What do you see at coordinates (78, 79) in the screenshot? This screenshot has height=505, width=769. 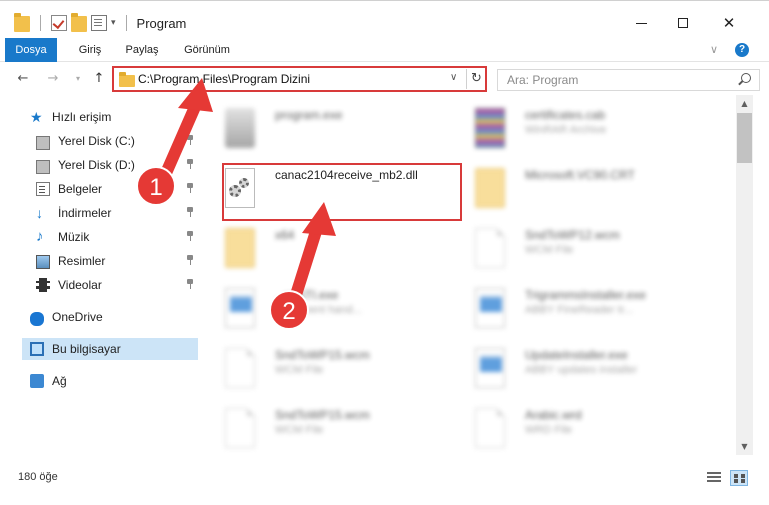 I see `recent-locations-button: ▾` at bounding box center [78, 79].